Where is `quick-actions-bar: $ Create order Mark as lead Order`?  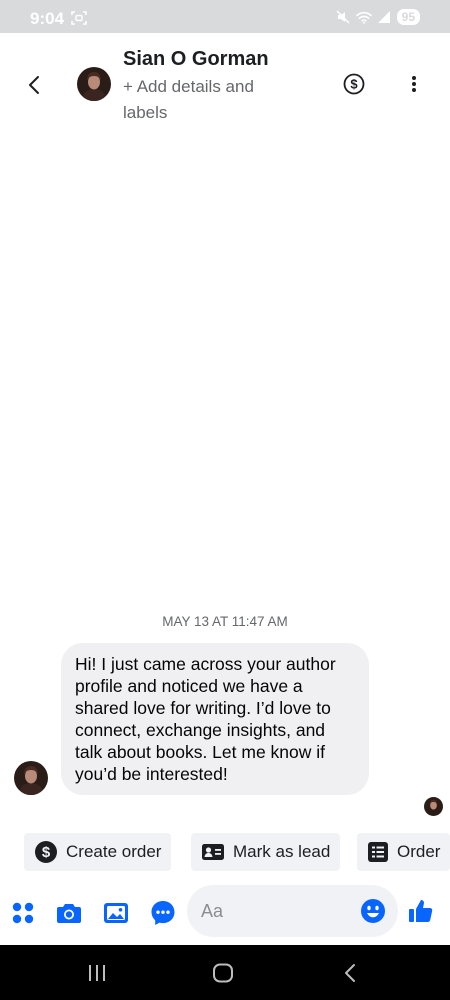 quick-actions-bar: $ Create order Mark as lead Order is located at coordinates (225, 852).